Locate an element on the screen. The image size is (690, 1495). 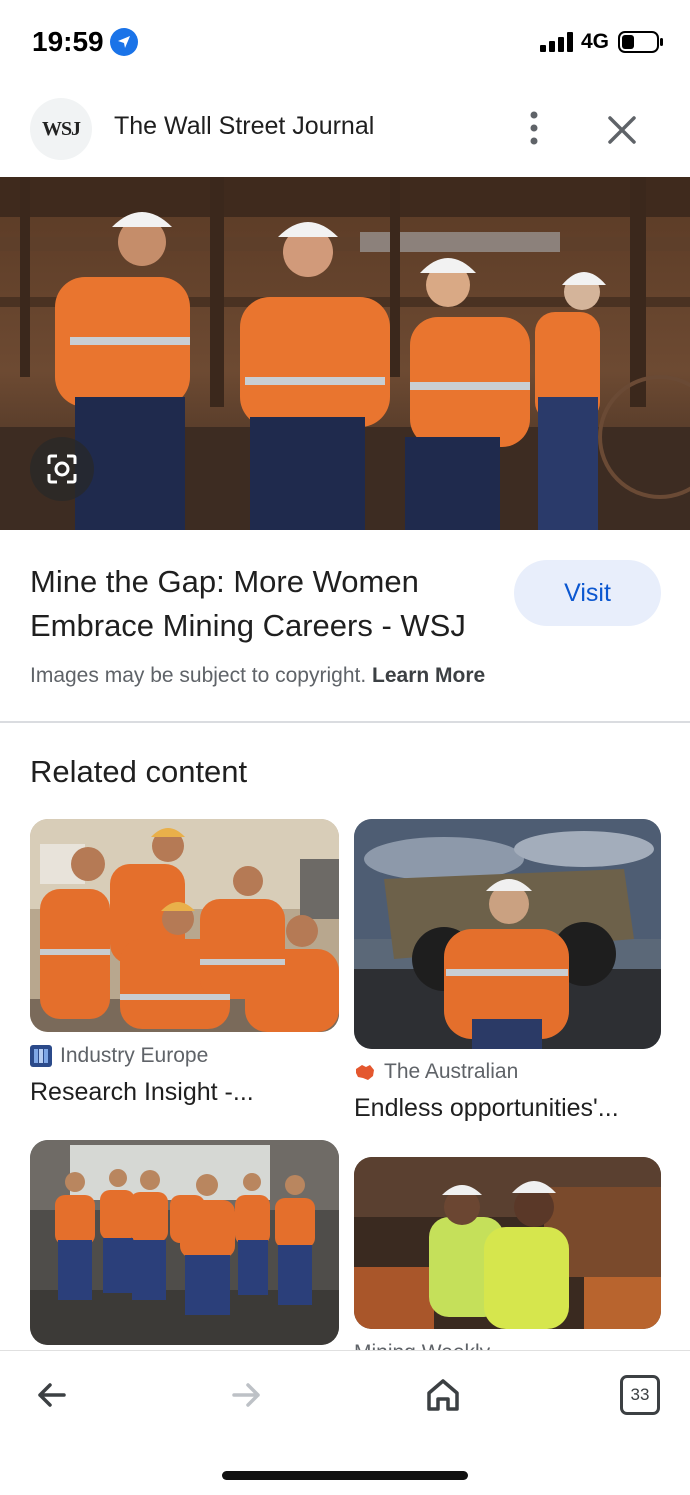
network-type: 4G is located at coordinates (595, 41).